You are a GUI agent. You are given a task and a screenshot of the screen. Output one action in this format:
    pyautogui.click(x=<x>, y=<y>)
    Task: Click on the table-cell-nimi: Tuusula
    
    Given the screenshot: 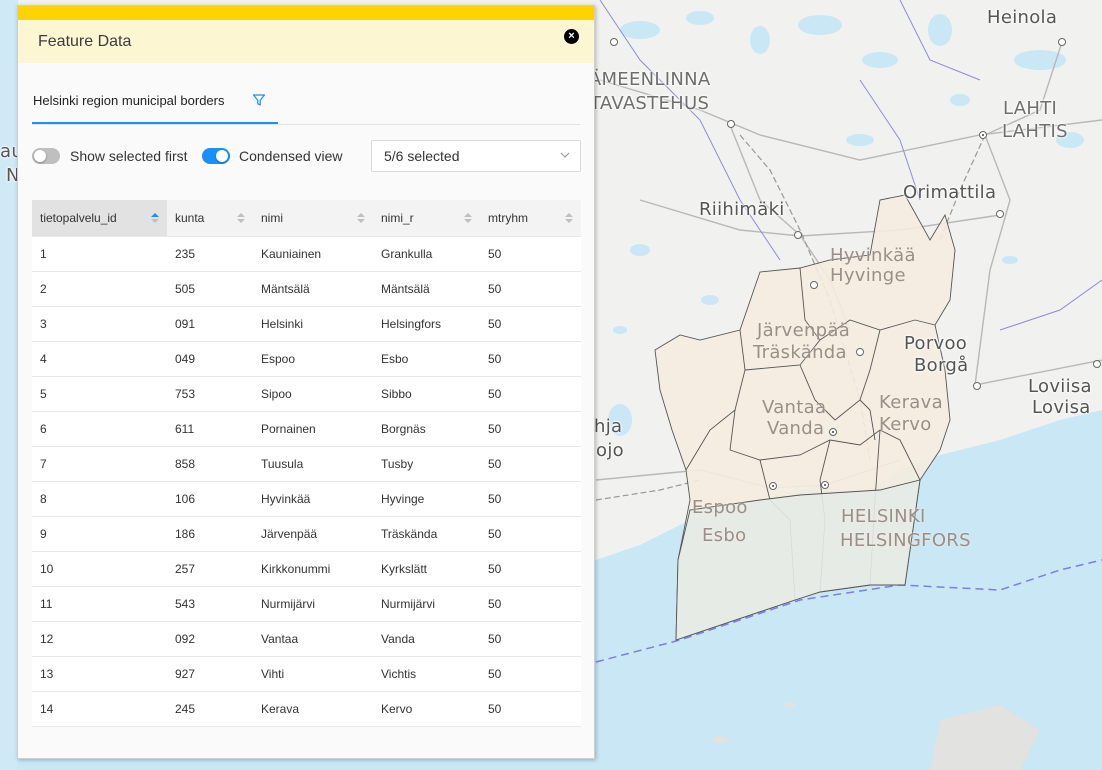 What is the action you would take?
    pyautogui.click(x=313, y=464)
    